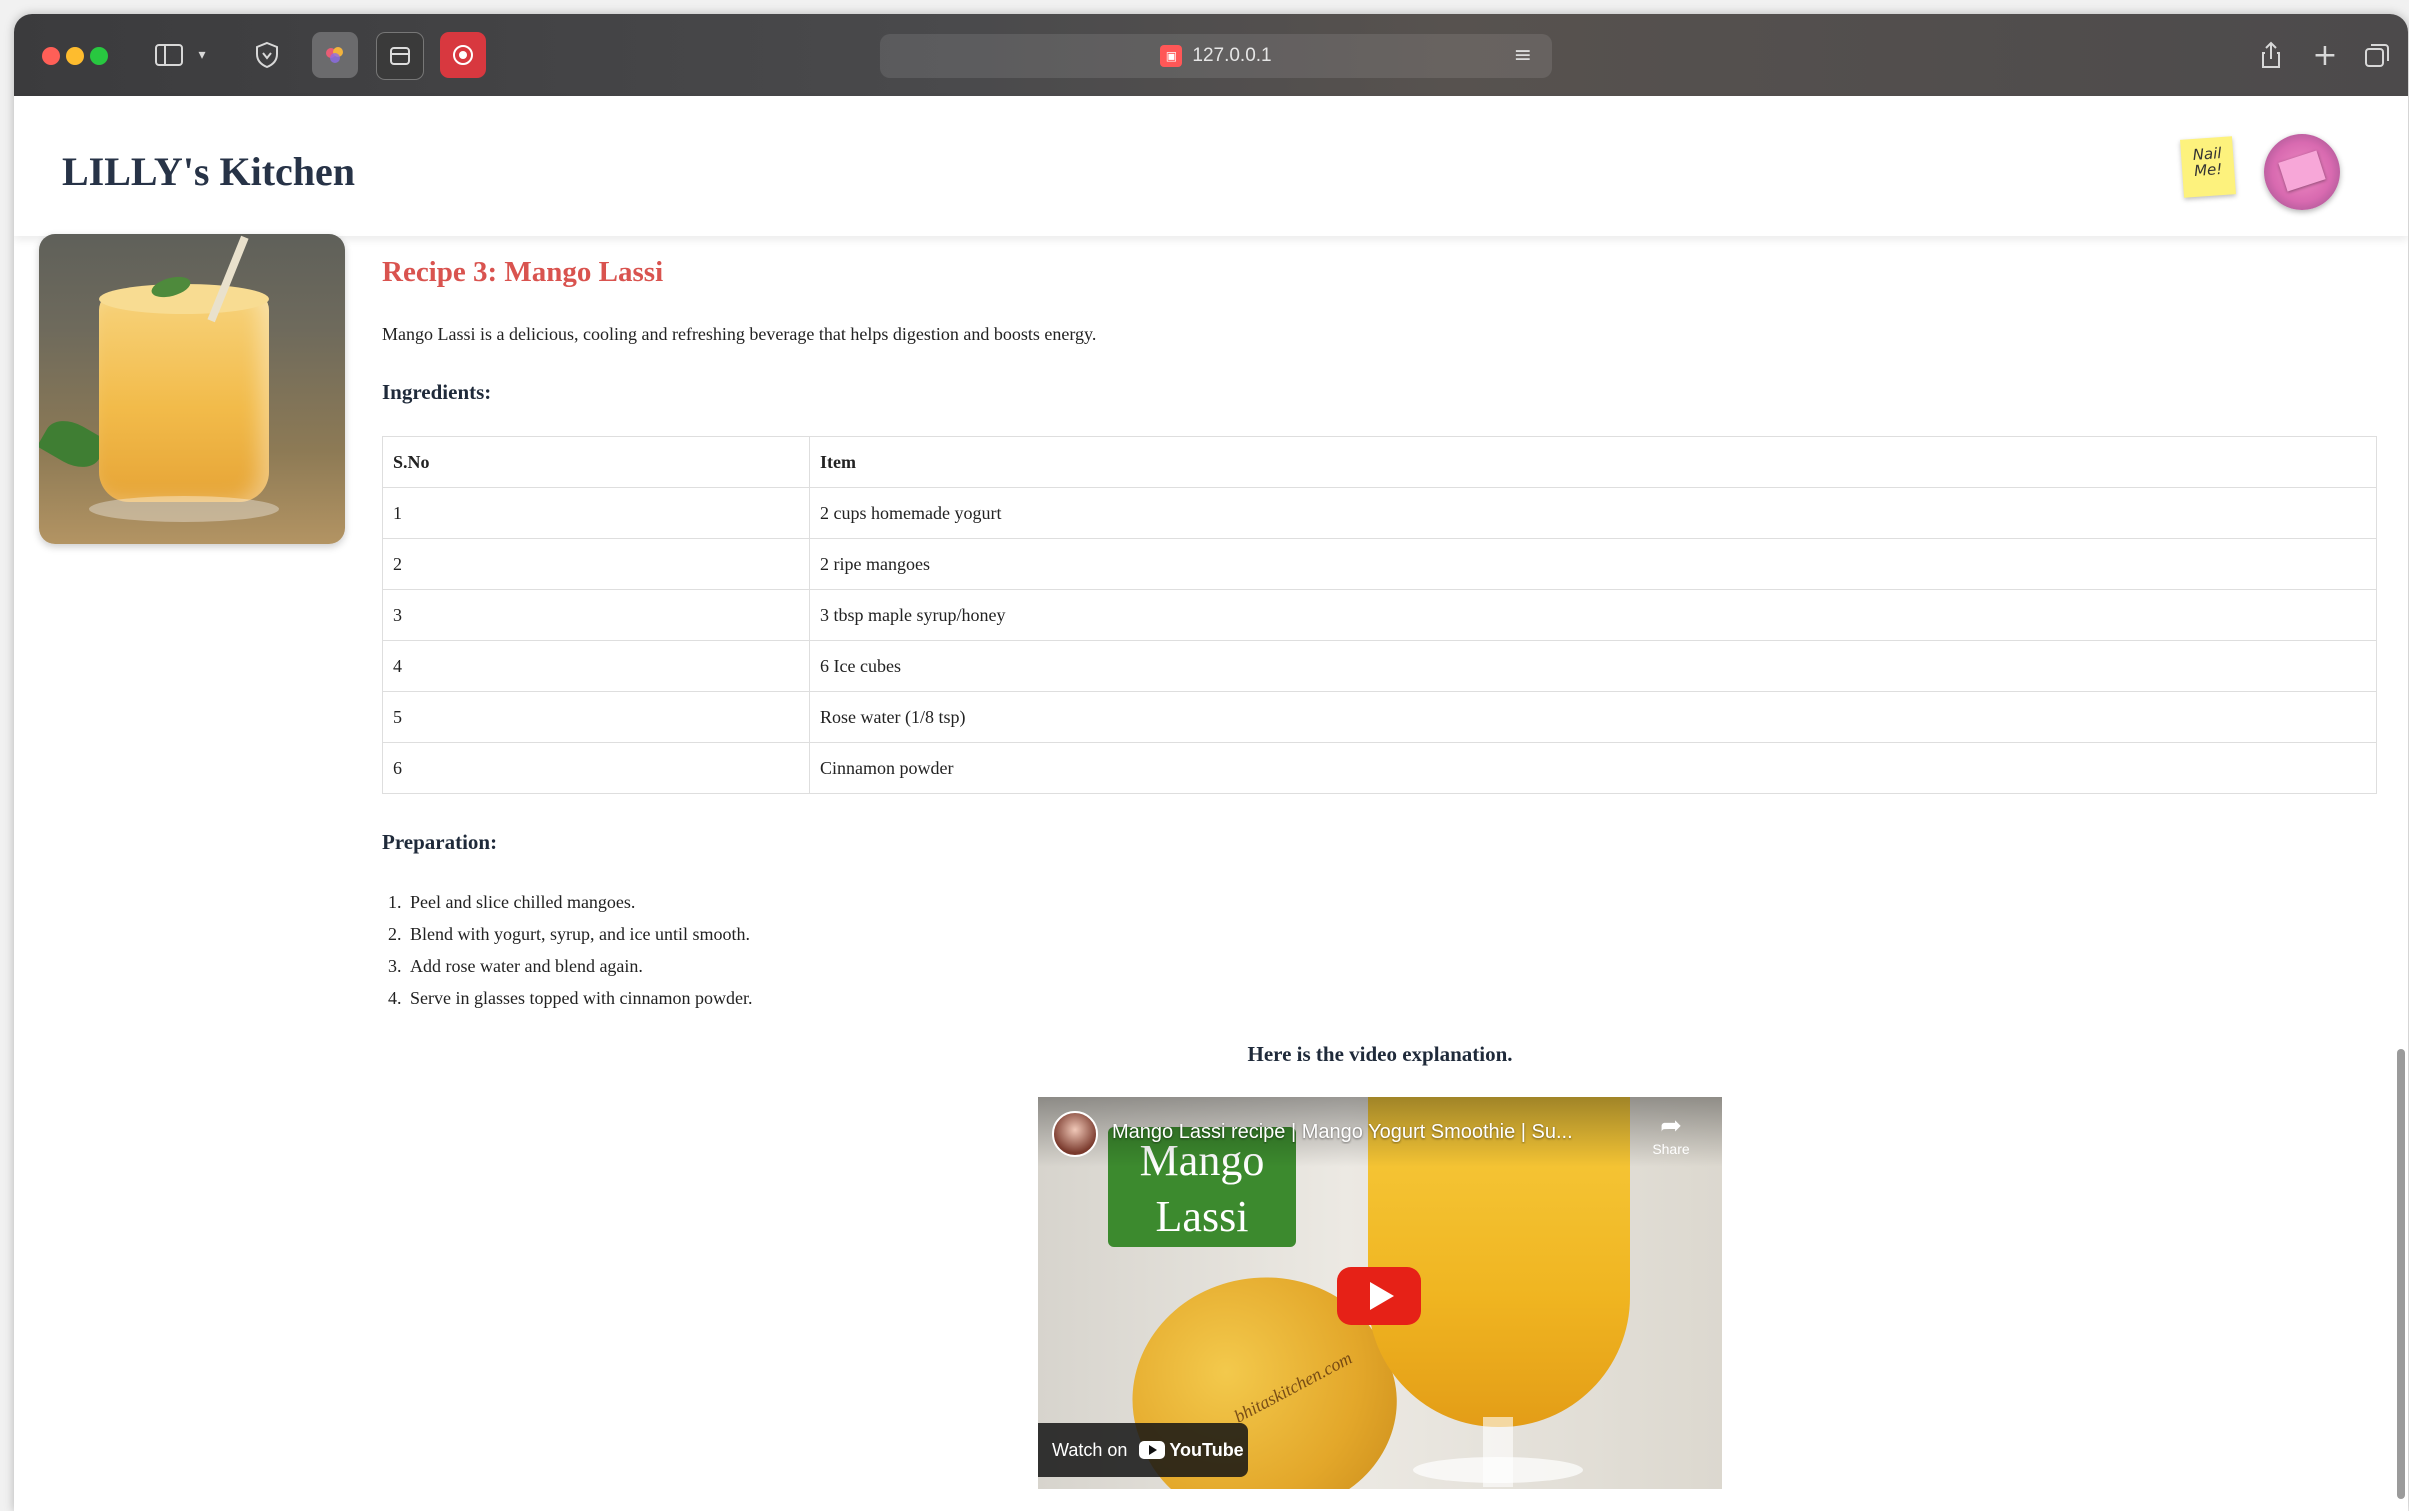 This screenshot has width=2409, height=1511. Describe the element at coordinates (596, 513) in the screenshot. I see `table-cell-sno: 1` at that location.